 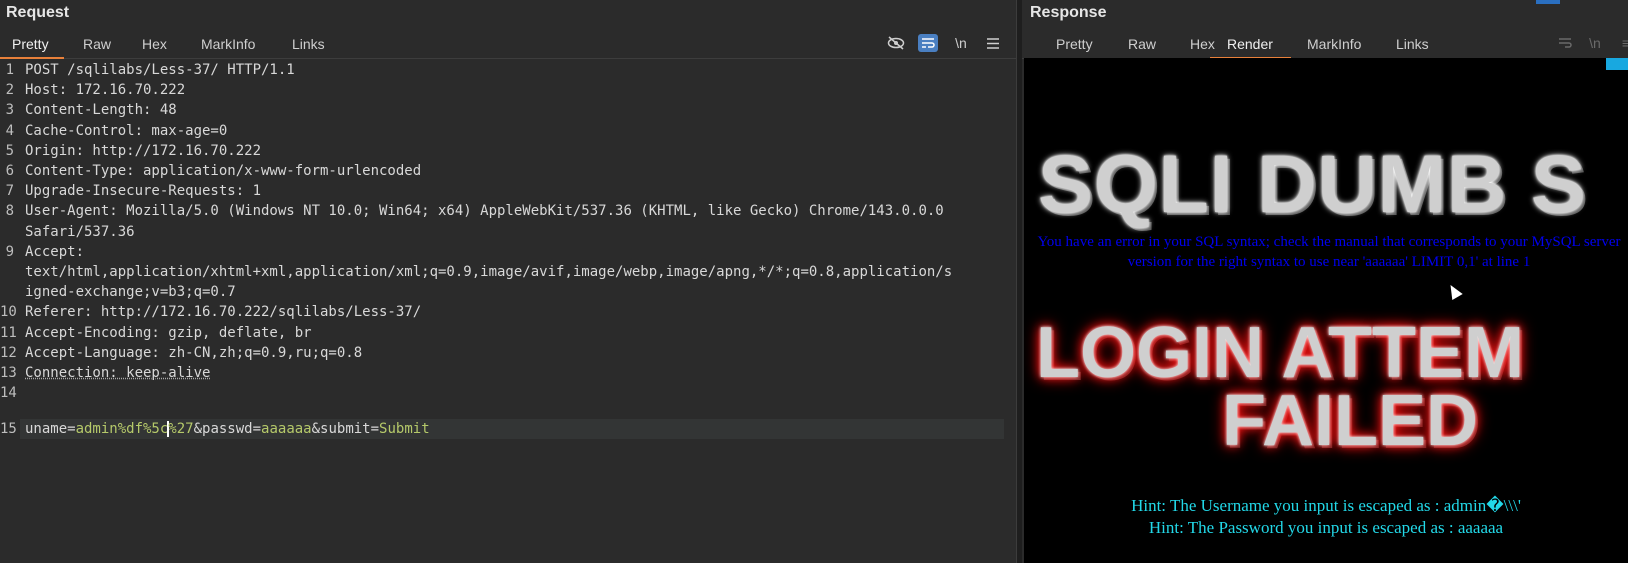 What do you see at coordinates (9, 90) in the screenshot?
I see `line-number: 2` at bounding box center [9, 90].